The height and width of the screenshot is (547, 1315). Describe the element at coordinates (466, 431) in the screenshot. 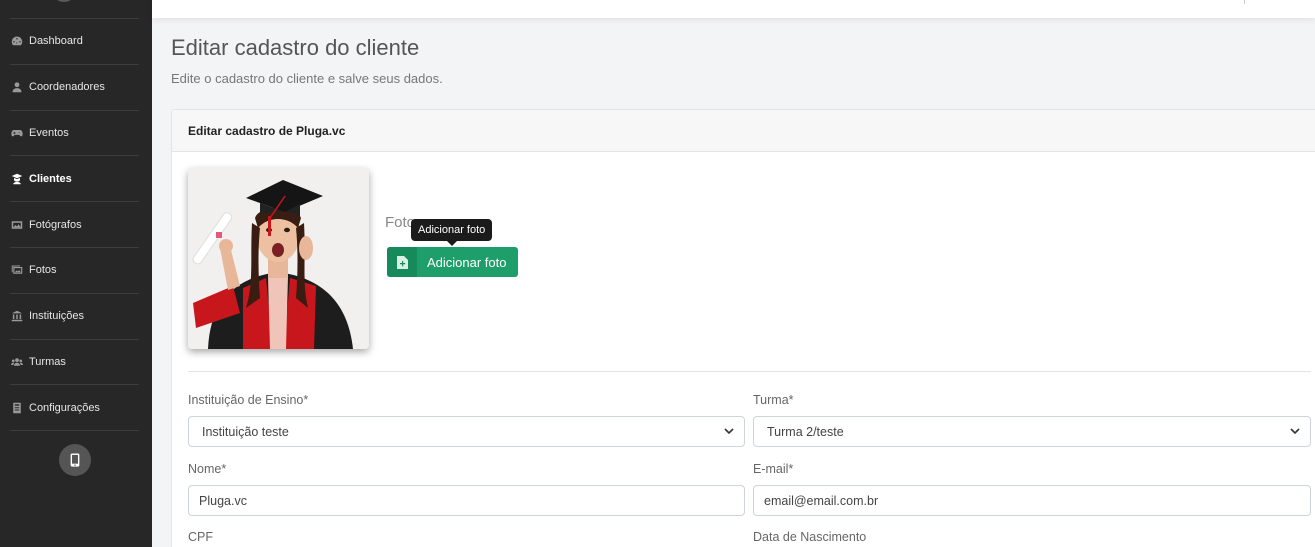

I see `instituicao-select: Instituição teste` at that location.